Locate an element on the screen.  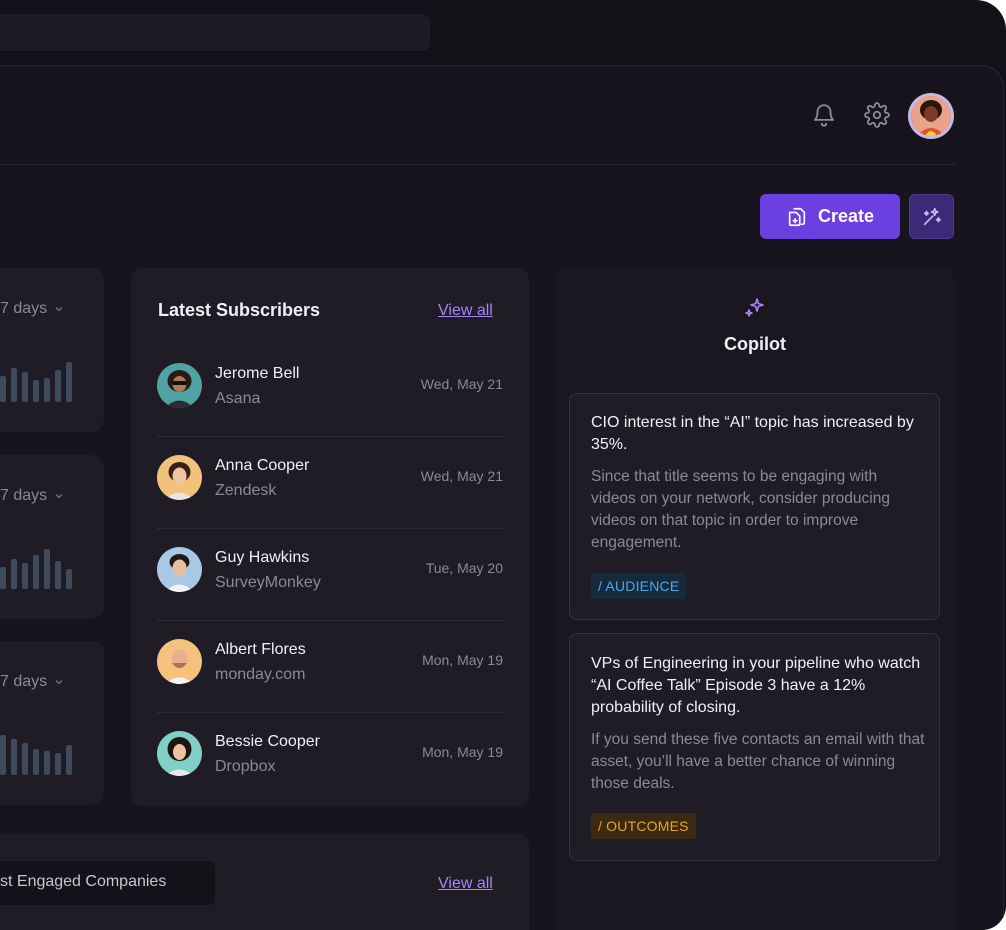
sparkle-icon is located at coordinates (755, 310).